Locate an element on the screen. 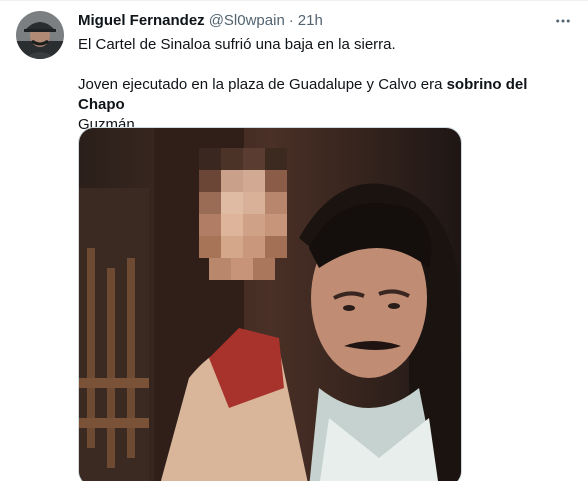 Image resolution: width=588 pixels, height=481 pixels. author-handle: @Sl0wpain is located at coordinates (247, 21).